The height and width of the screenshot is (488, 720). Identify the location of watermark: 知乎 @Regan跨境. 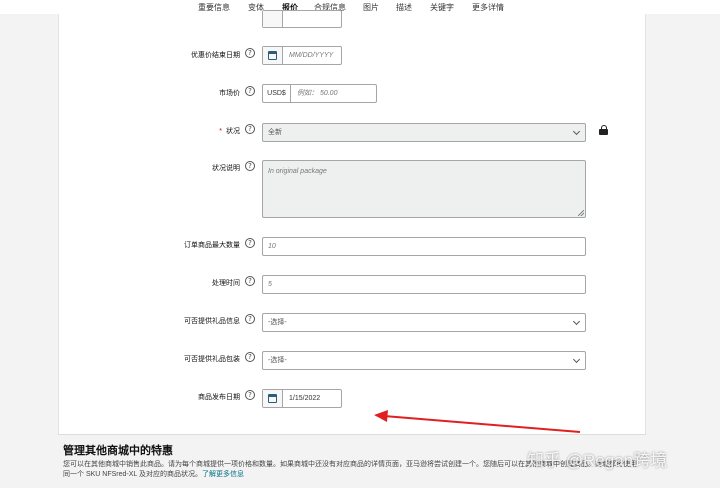
(597, 460).